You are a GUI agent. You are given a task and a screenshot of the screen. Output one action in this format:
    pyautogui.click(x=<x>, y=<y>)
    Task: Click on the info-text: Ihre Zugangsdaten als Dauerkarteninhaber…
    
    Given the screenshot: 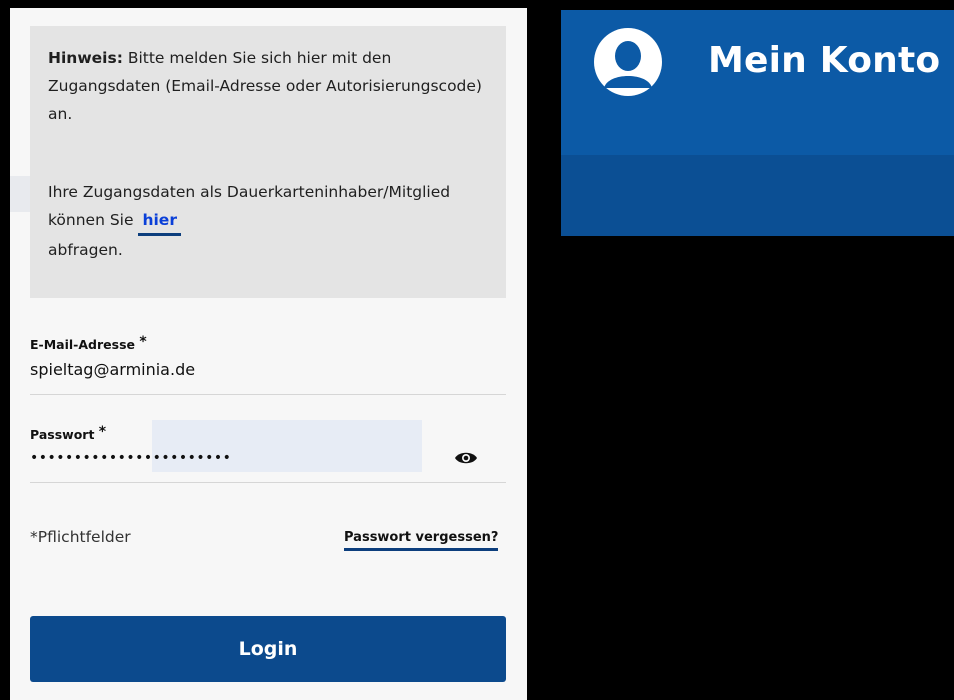 What is the action you would take?
    pyautogui.click(x=249, y=206)
    